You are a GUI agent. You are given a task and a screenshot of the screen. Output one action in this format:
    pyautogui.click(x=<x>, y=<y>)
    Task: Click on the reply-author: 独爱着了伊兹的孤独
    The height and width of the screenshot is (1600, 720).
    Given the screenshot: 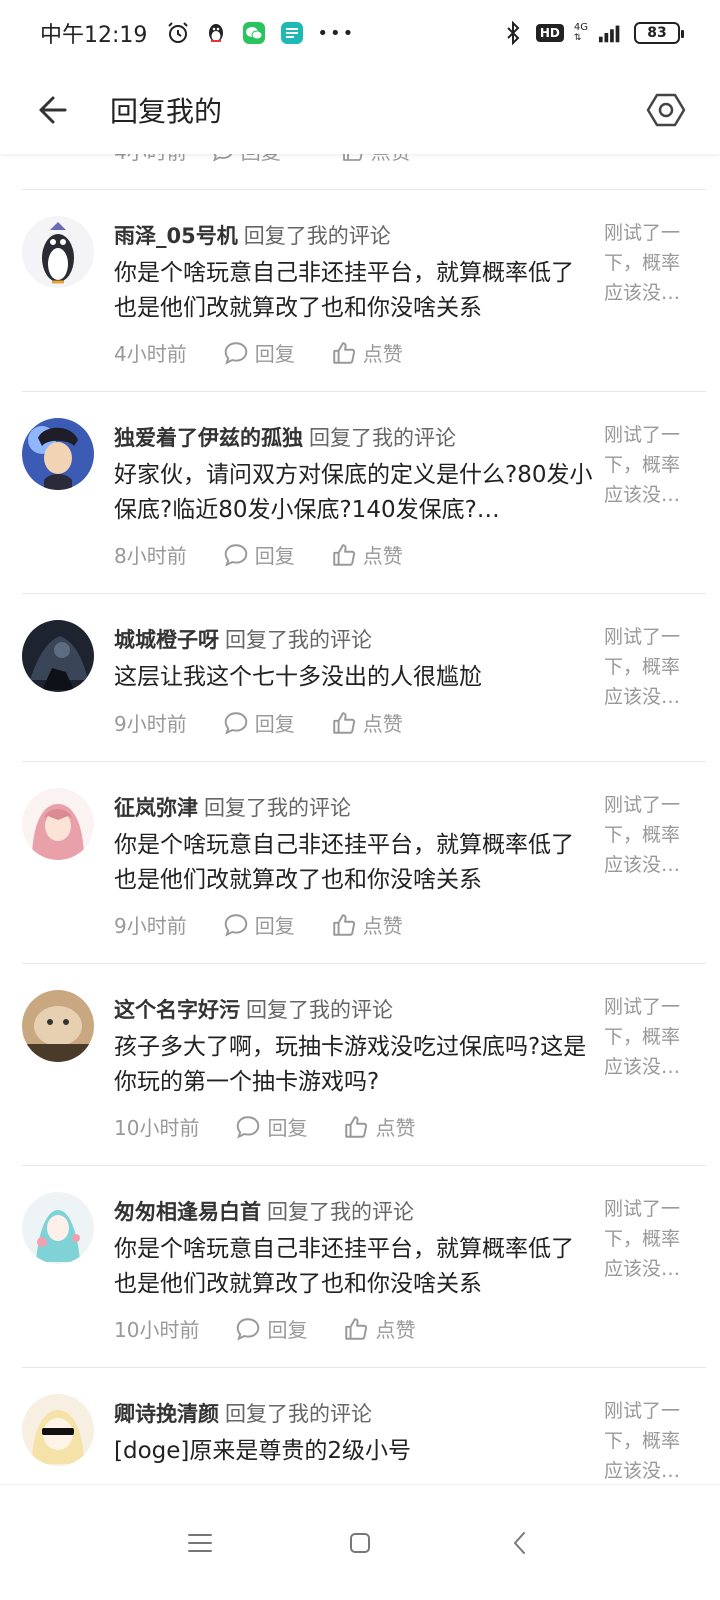 What is the action you would take?
    pyautogui.click(x=208, y=438)
    